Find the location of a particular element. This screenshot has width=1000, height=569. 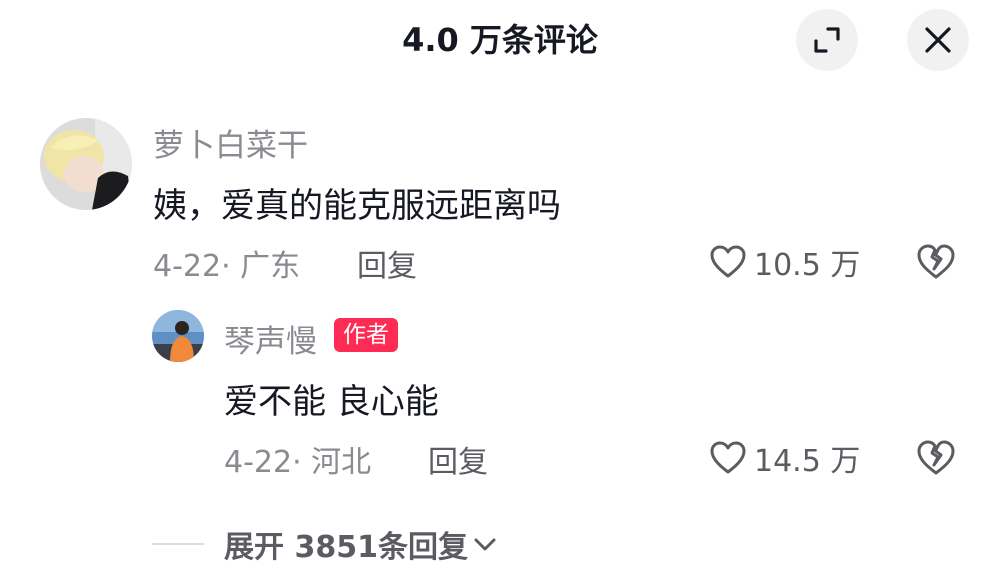

author-badge: 作者 is located at coordinates (366, 335).